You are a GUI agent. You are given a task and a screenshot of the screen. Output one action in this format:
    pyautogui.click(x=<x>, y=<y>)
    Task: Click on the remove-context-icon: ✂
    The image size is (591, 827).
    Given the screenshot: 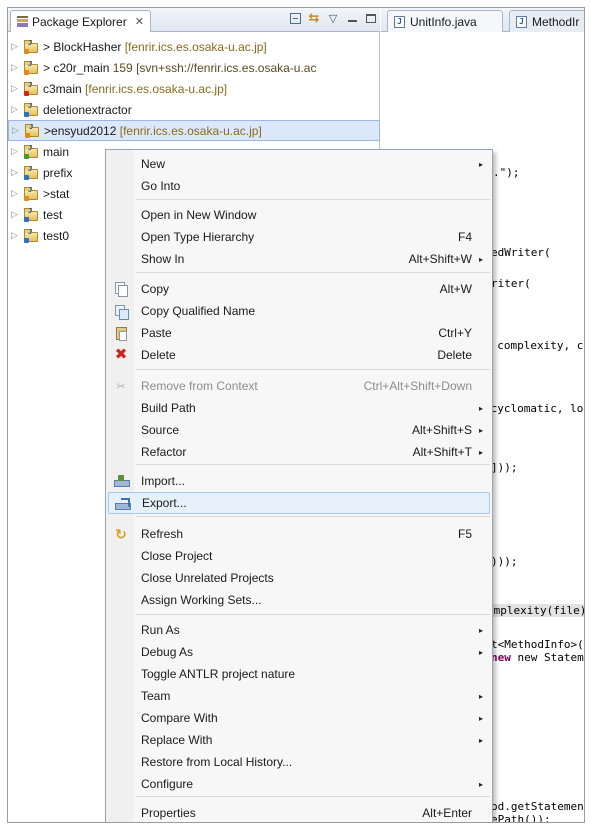 What is the action you would take?
    pyautogui.click(x=121, y=386)
    